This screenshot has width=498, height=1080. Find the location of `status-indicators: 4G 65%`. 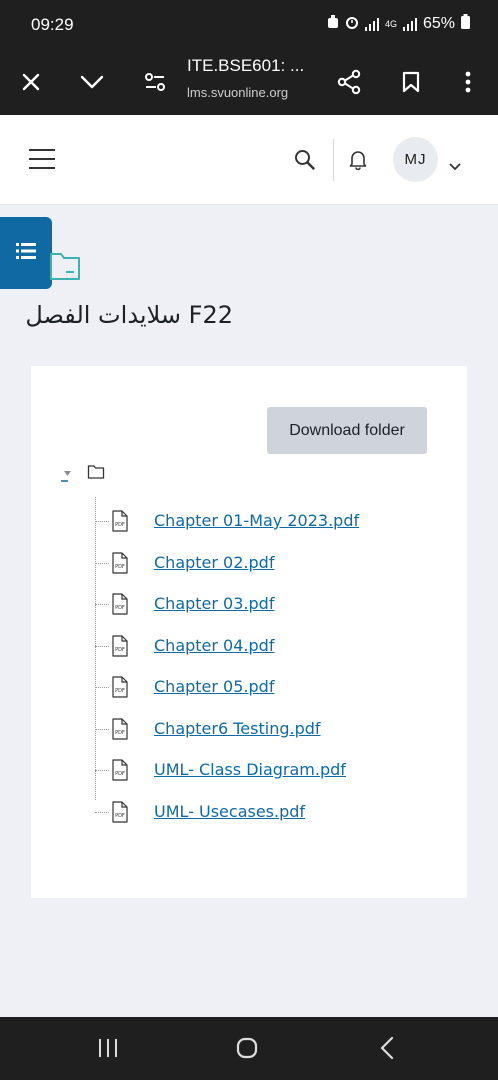

status-indicators: 4G 65% is located at coordinates (398, 24).